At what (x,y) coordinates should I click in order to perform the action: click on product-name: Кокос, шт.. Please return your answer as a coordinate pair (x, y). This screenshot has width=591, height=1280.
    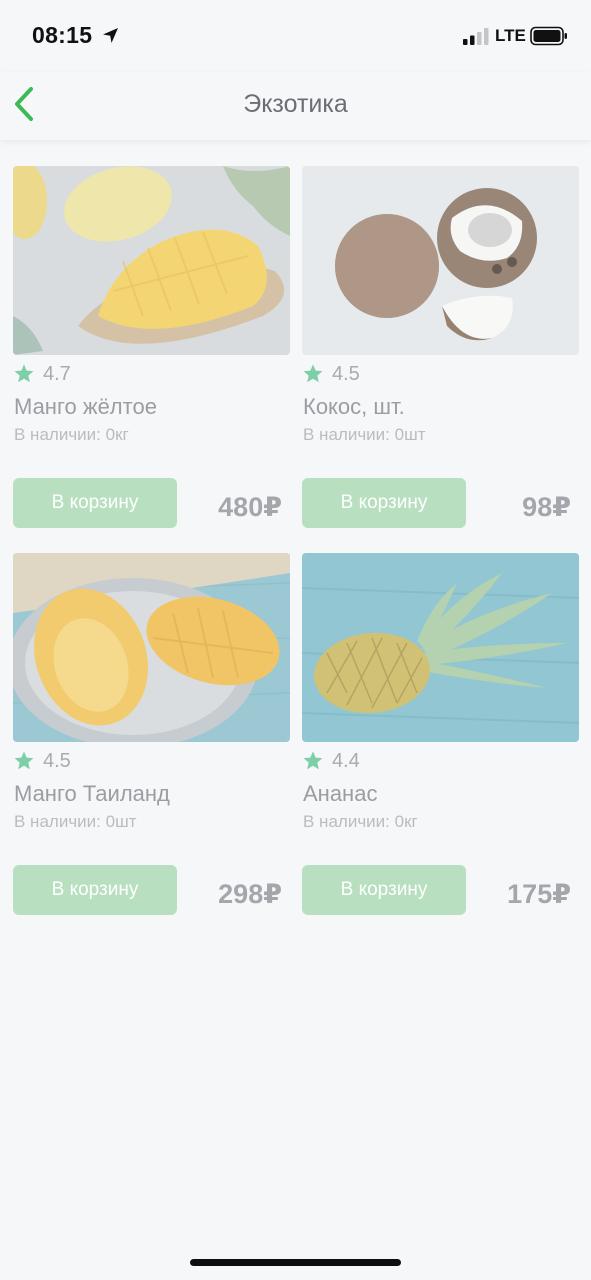
    Looking at the image, I should click on (354, 407).